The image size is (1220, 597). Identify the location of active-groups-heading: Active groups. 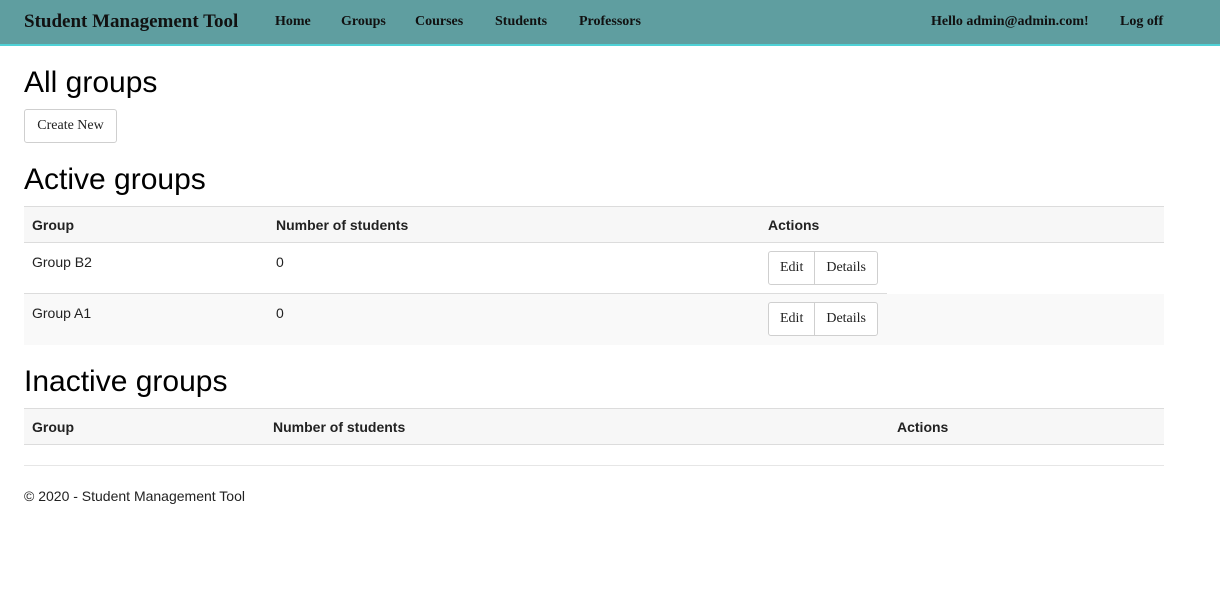
(115, 179).